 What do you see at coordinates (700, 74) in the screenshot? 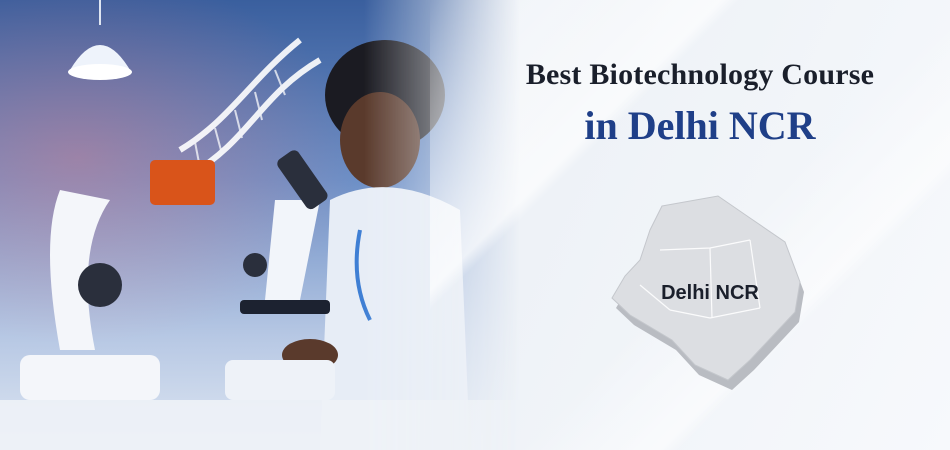
I see `headline-line-1: Best Biotechnology Course` at bounding box center [700, 74].